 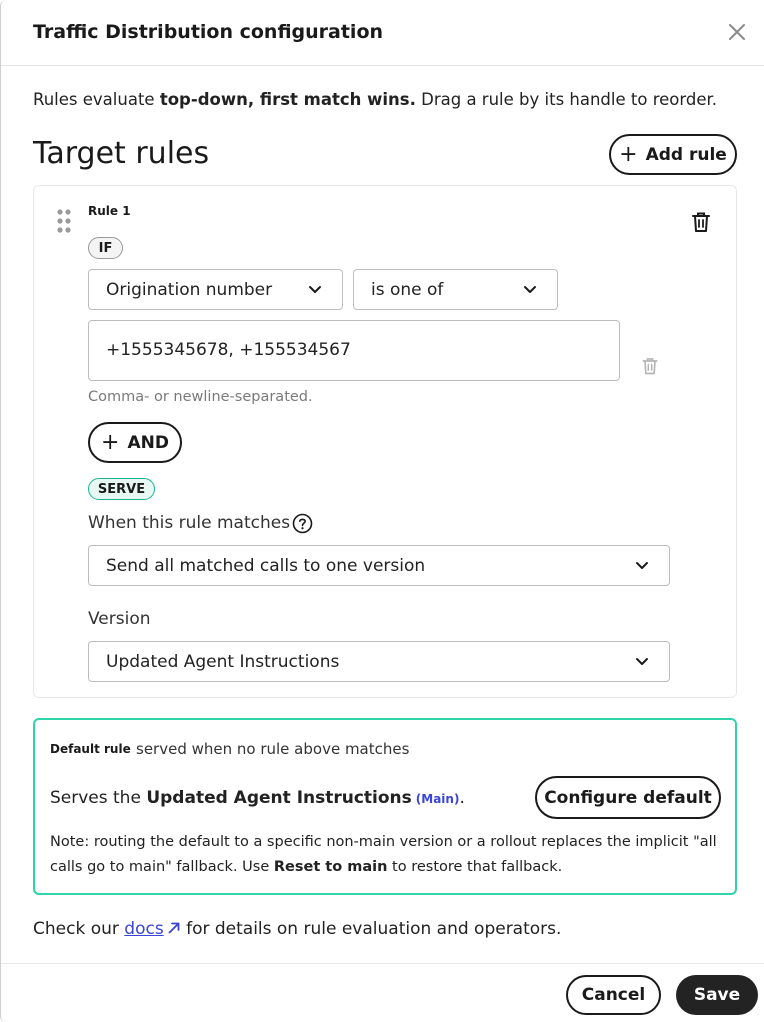 I want to click on add-and-condition-button: + AND, so click(x=135, y=442).